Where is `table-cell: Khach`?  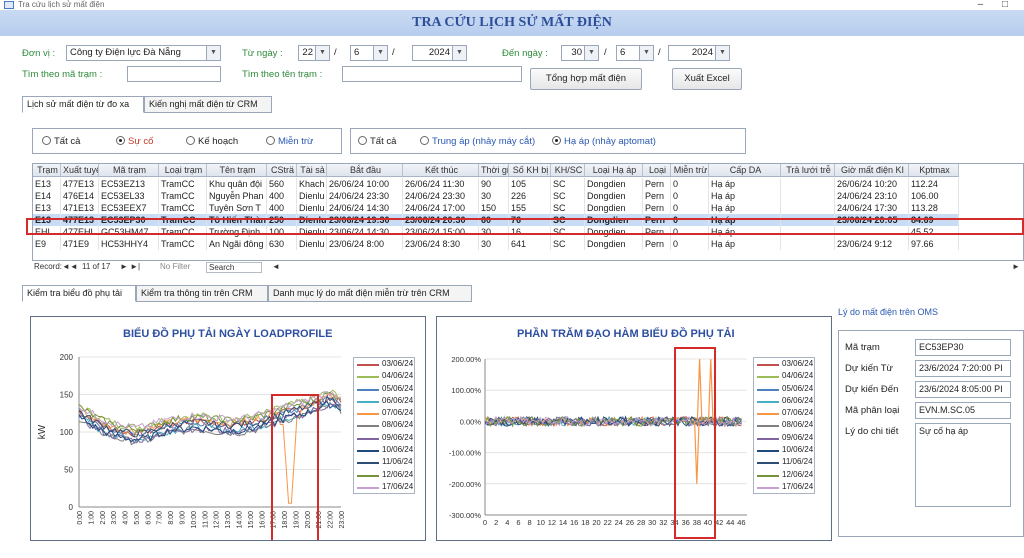
table-cell: Khach is located at coordinates (312, 184).